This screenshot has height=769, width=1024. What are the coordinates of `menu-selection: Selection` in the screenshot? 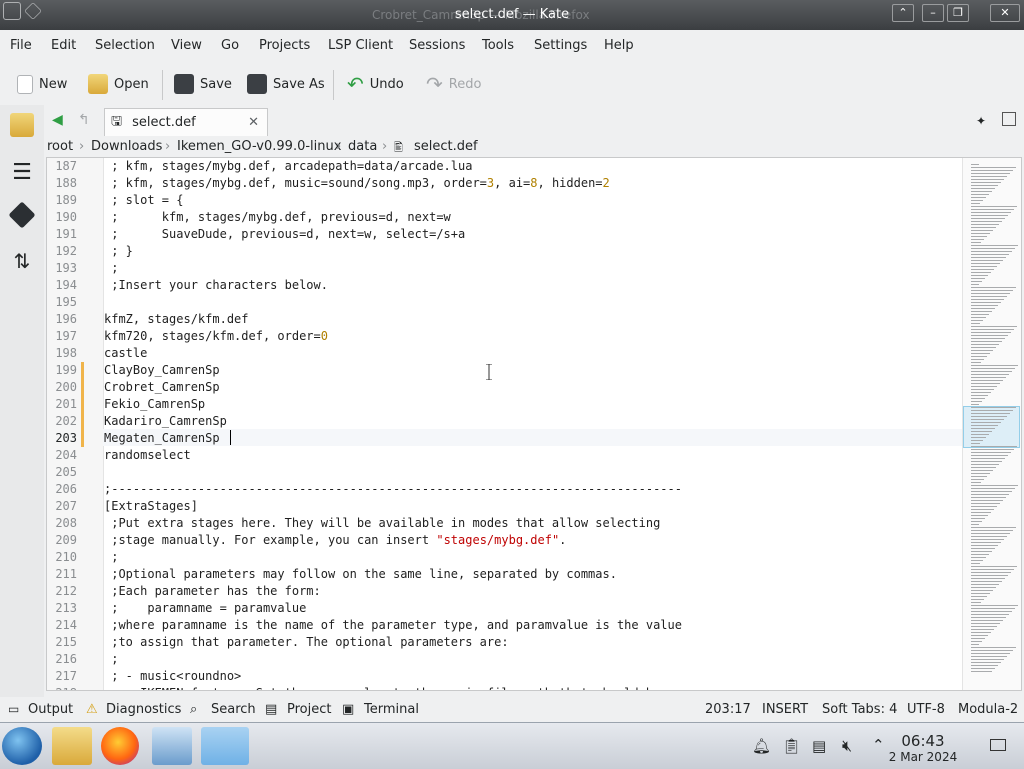 It's located at (125, 45).